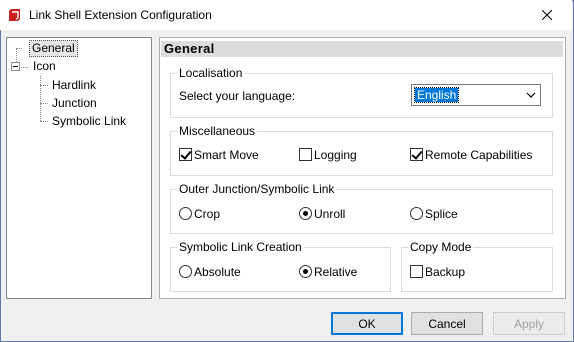 The image size is (574, 342). I want to click on tree-item-icon: Icon, so click(44, 66).